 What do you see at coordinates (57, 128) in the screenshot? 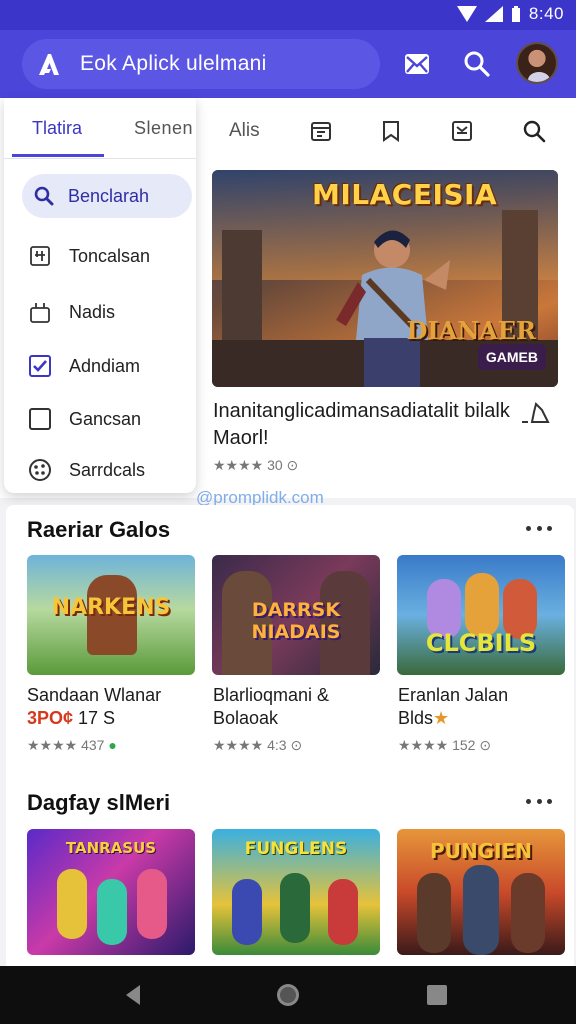
I see `menu-tab-tlatira: Tlatira` at bounding box center [57, 128].